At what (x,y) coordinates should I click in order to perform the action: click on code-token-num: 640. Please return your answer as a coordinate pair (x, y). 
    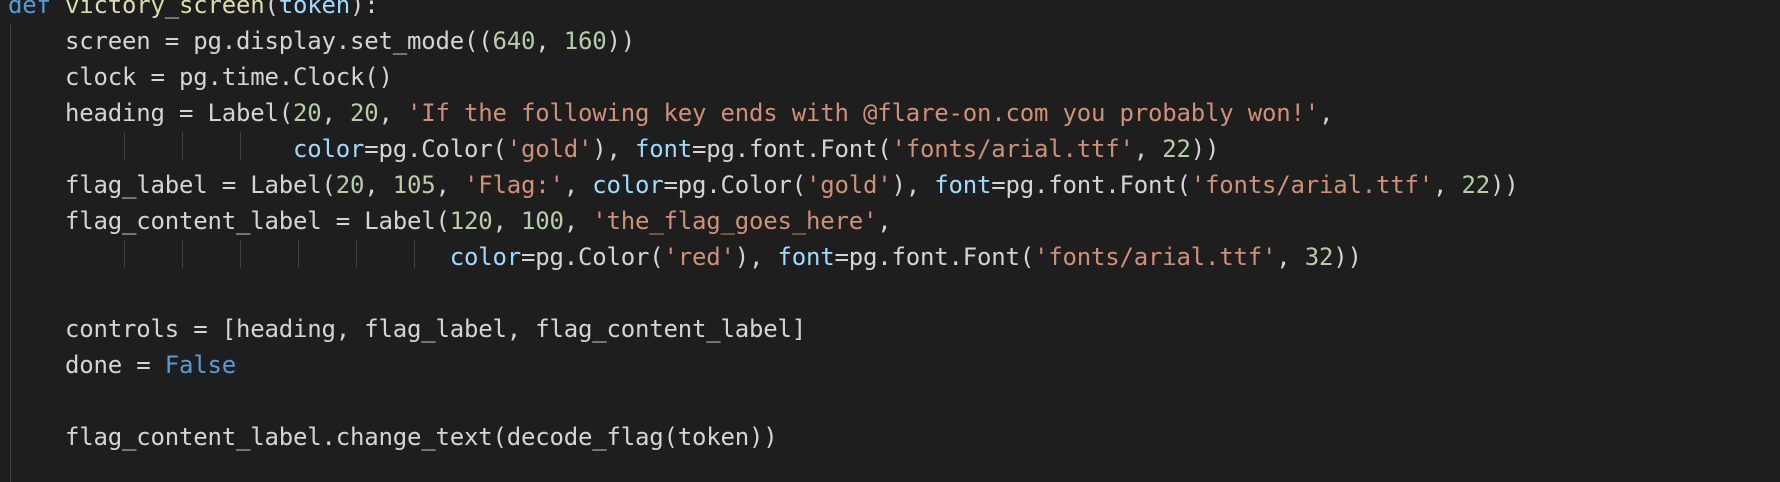
    Looking at the image, I should click on (514, 41).